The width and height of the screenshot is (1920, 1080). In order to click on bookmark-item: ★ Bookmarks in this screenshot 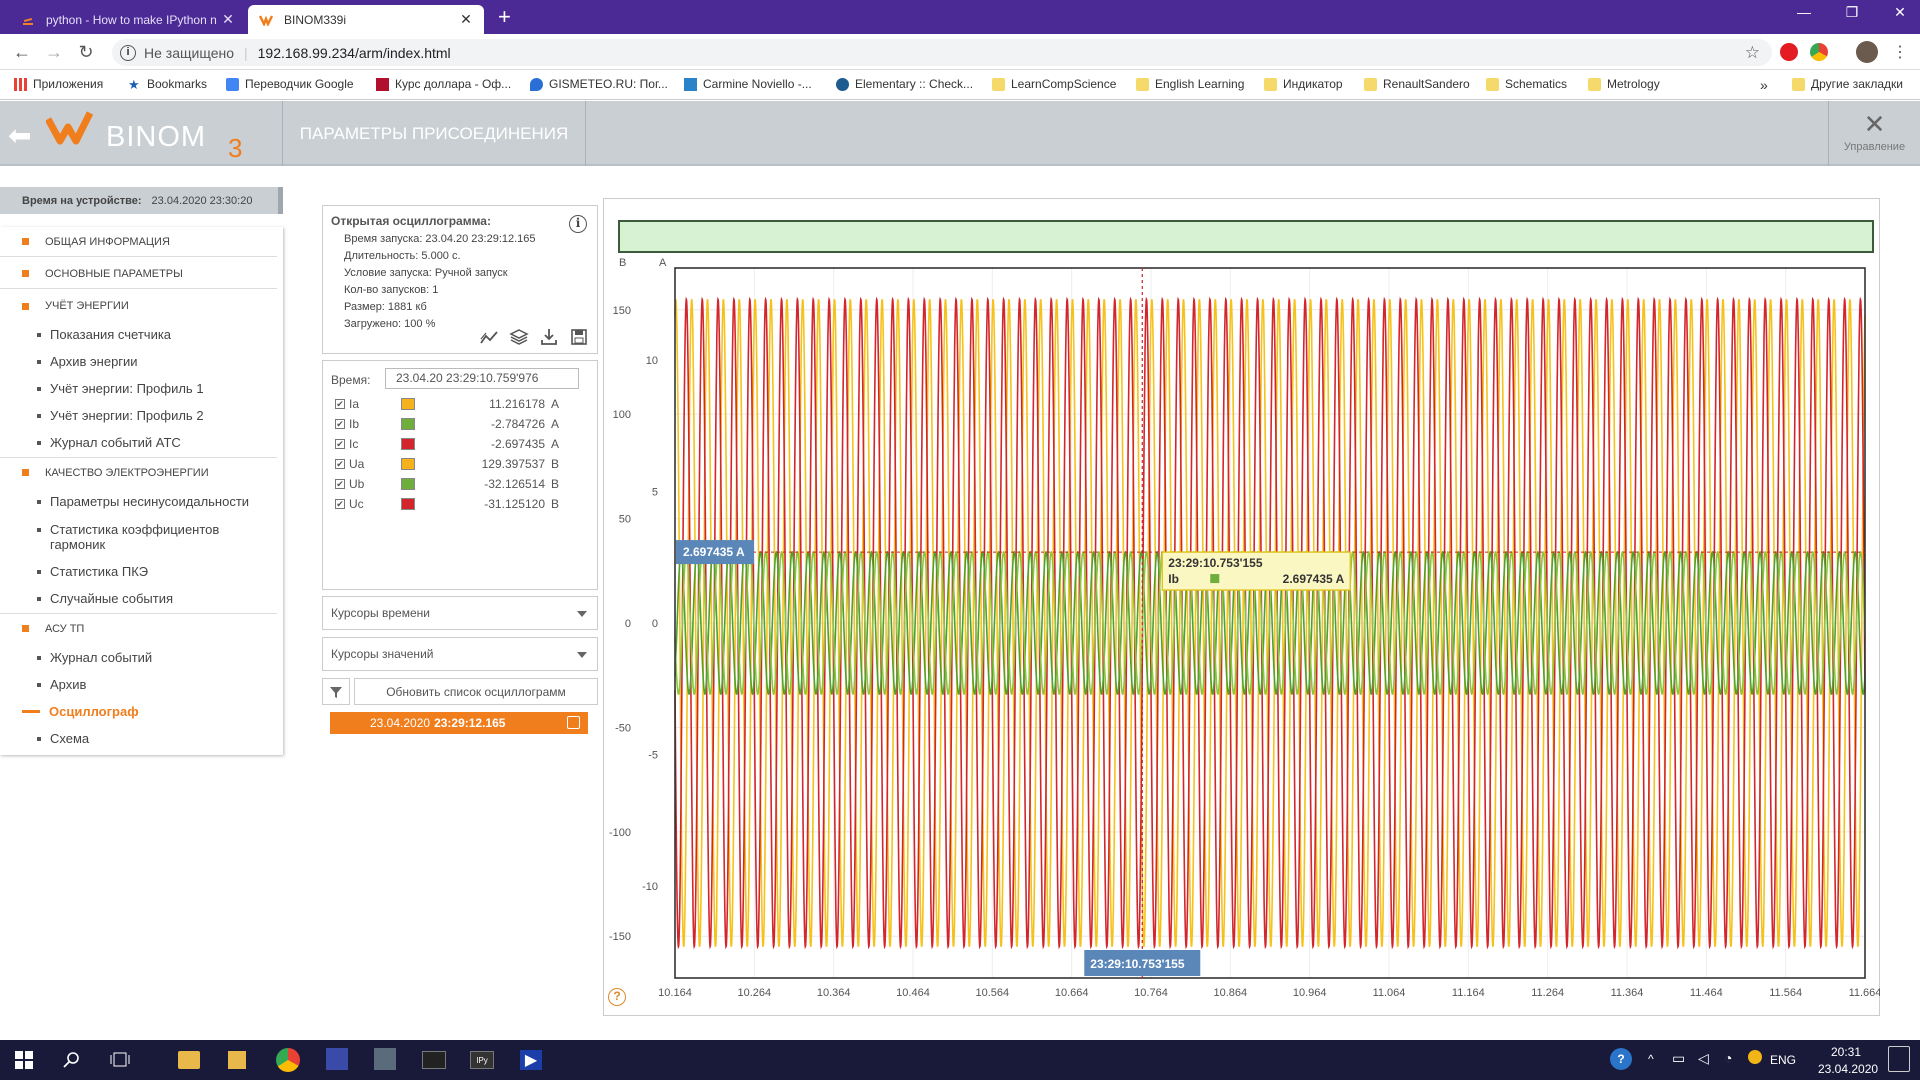, I will do `click(167, 84)`.